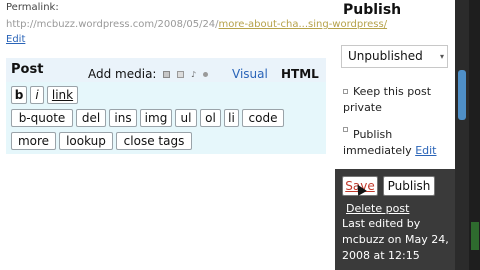 This screenshot has width=480, height=270. I want to click on post-status-select: Unpublished ▾, so click(394, 56).